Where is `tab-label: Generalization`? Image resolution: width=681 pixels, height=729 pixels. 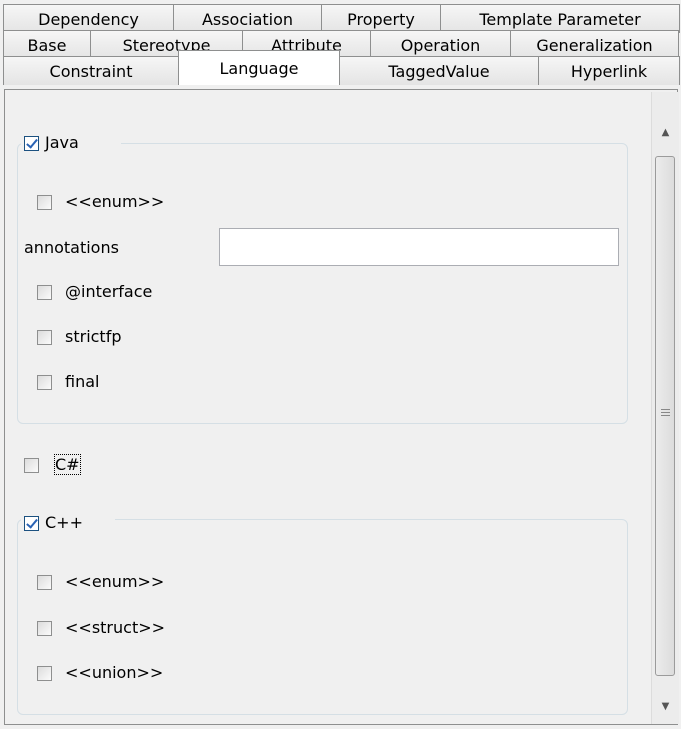
tab-label: Generalization is located at coordinates (594, 45).